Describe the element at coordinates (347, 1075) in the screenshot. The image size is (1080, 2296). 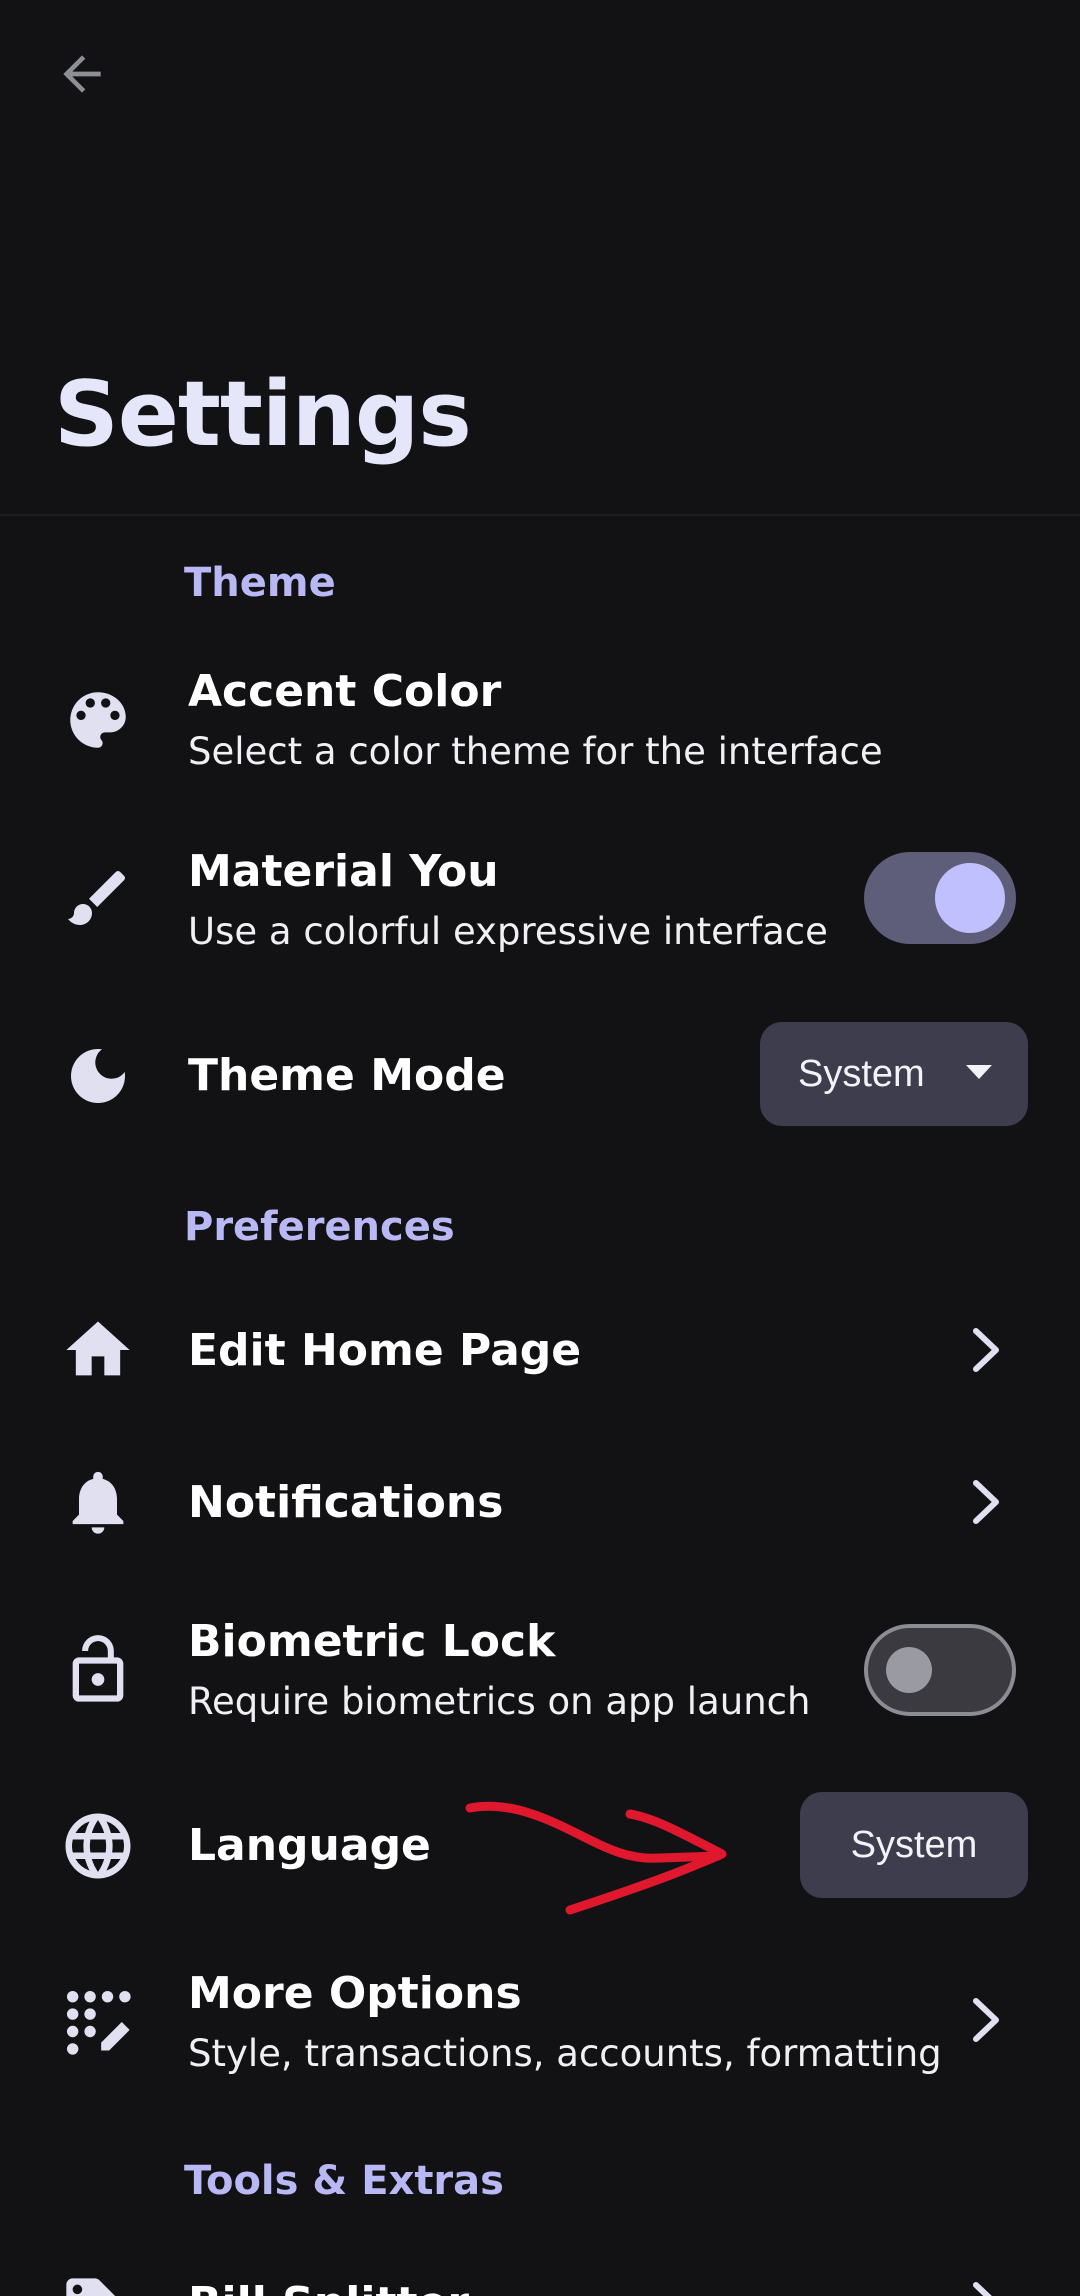
I see `theme-mode-title: Theme Mode` at that location.